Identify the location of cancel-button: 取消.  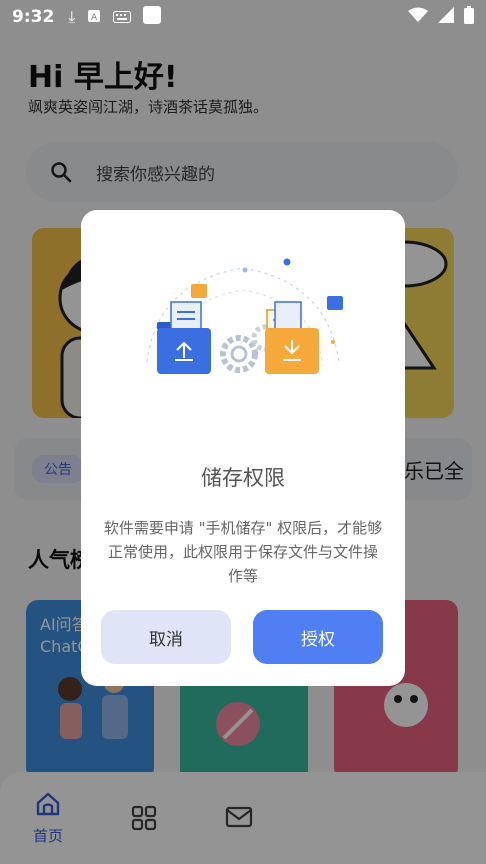
(166, 637).